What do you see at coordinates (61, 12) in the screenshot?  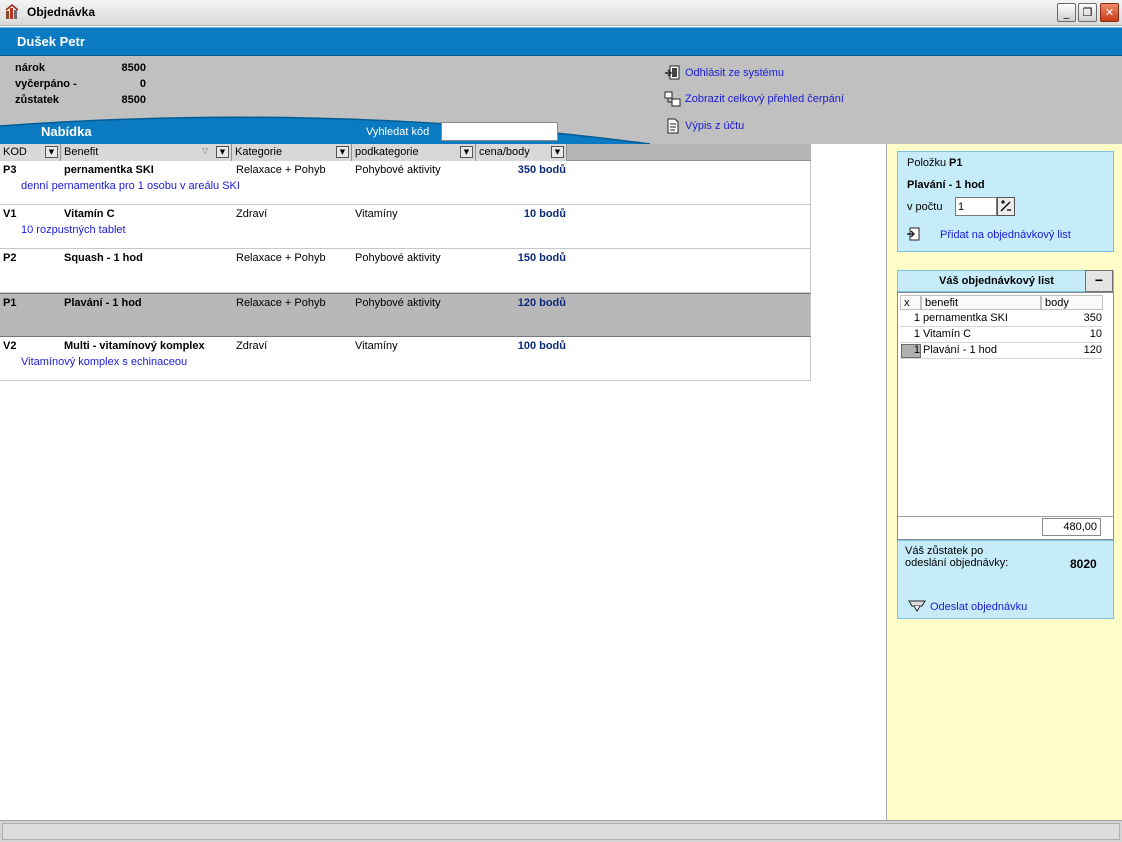 I see `window-title: Objednávka` at bounding box center [61, 12].